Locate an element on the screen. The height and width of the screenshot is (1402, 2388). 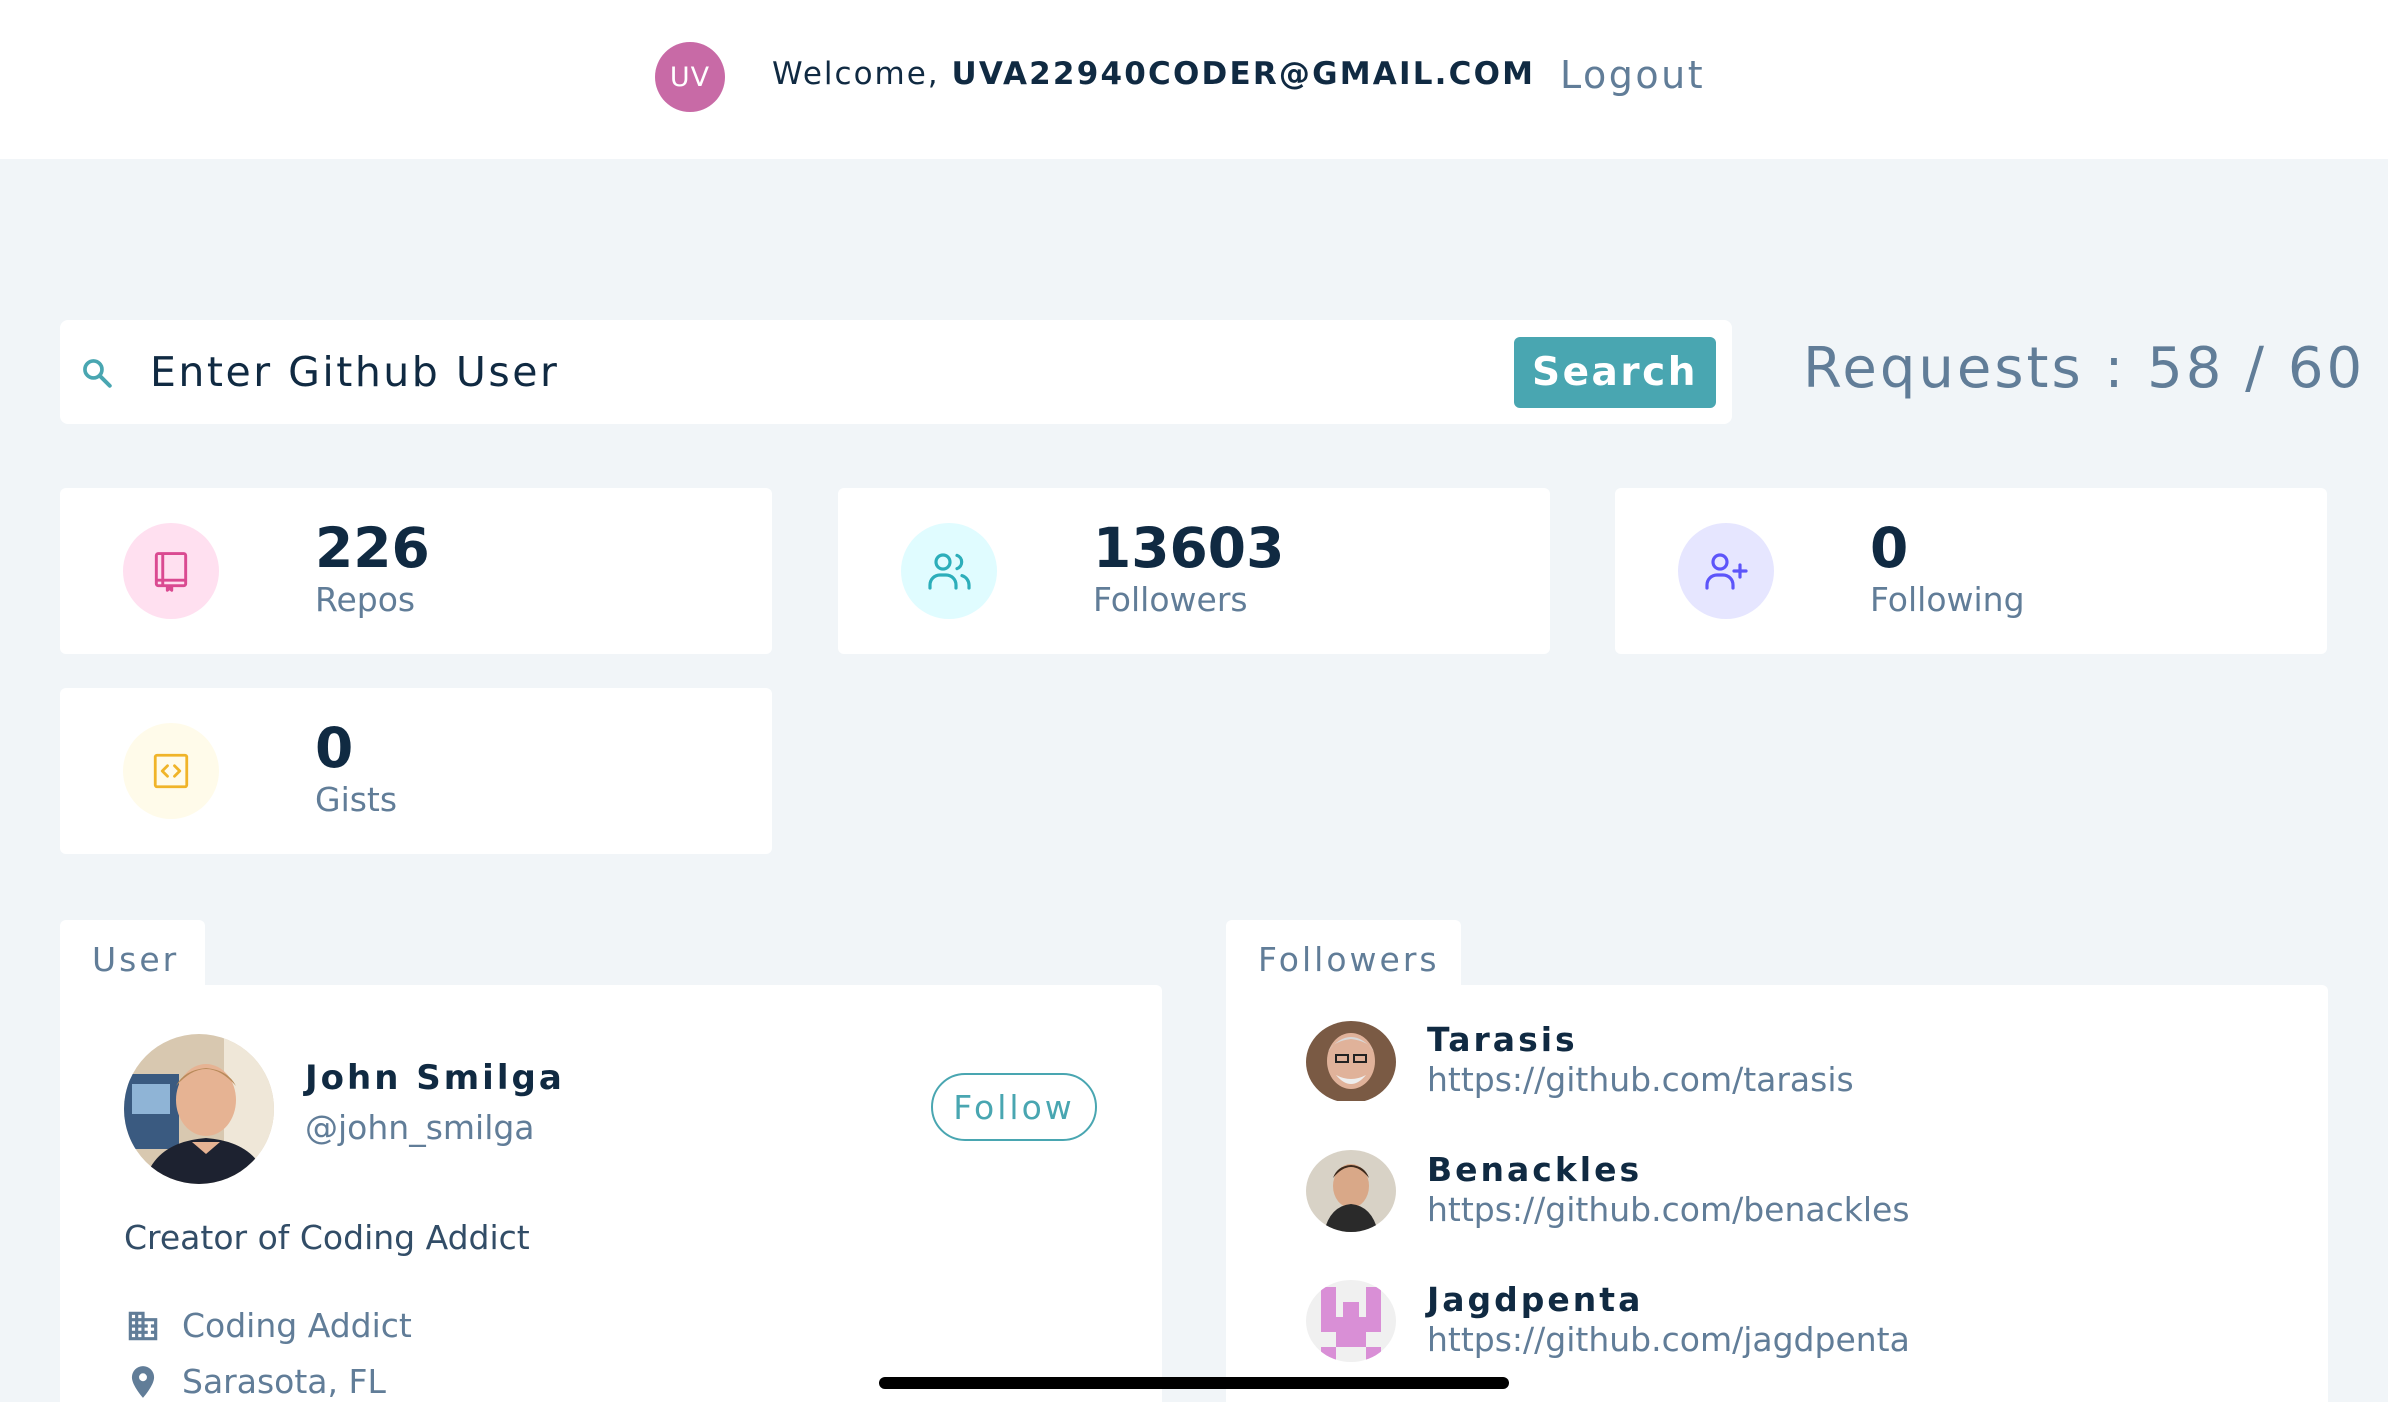
stat-card-followers: 13603 Followers is located at coordinates (1194, 571).